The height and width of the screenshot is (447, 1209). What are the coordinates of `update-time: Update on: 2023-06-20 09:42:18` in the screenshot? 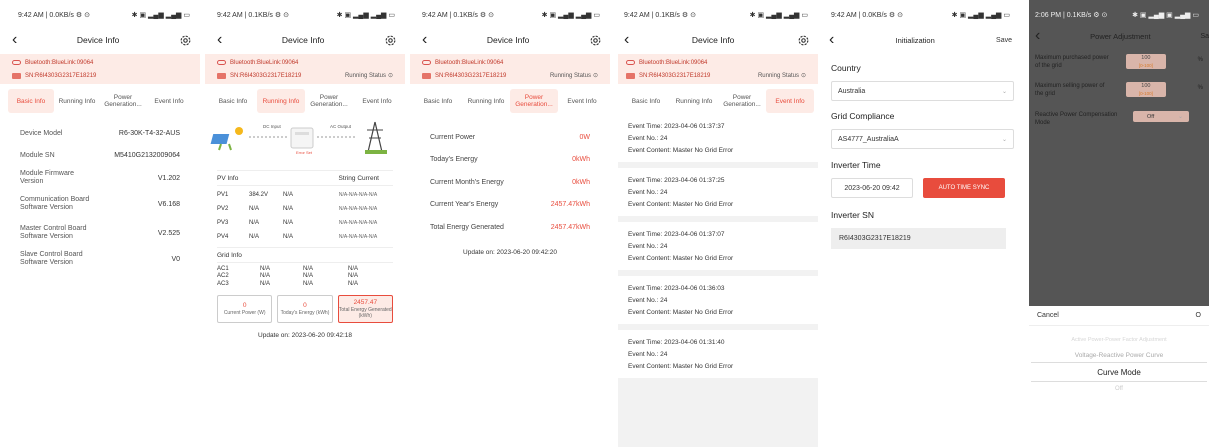 It's located at (305, 335).